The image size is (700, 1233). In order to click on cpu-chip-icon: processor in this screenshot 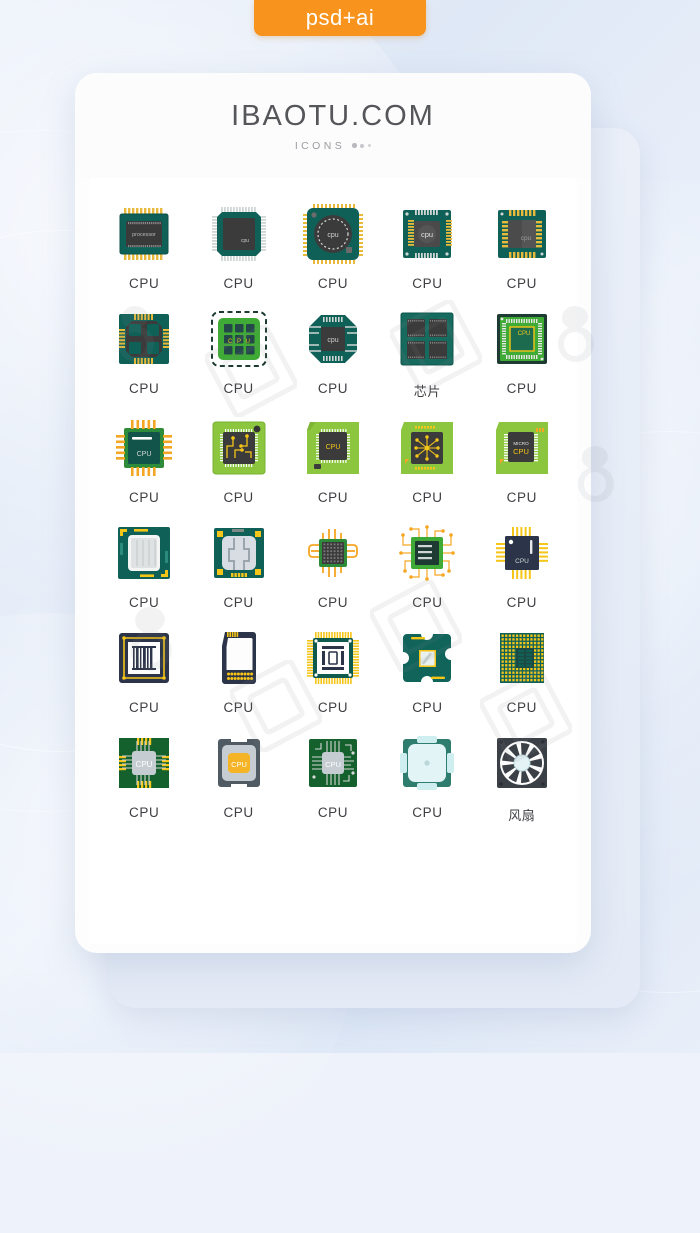, I will do `click(144, 234)`.